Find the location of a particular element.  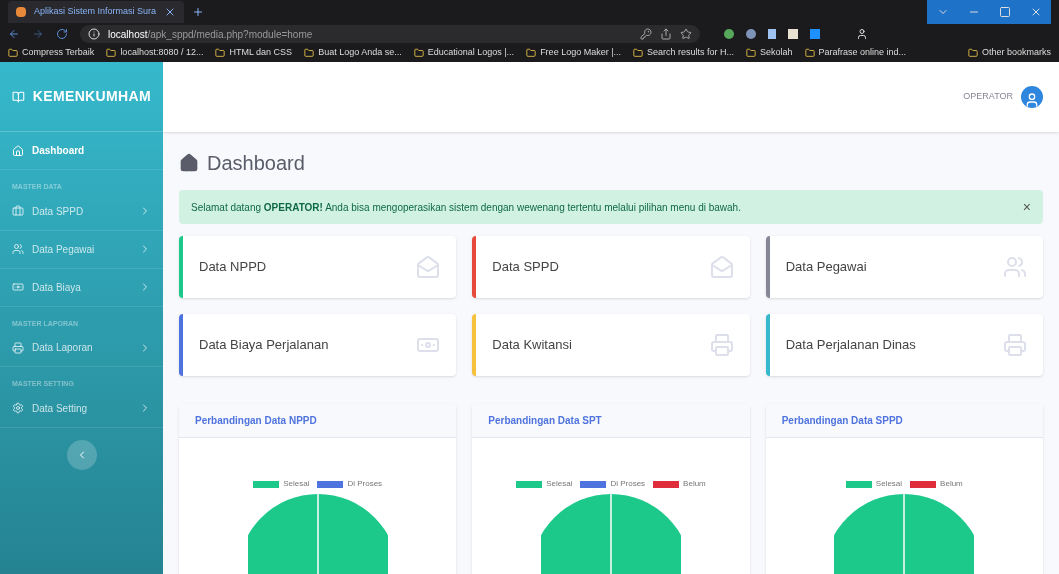

menu-card: Data Biaya Perjalanan is located at coordinates (318, 345).